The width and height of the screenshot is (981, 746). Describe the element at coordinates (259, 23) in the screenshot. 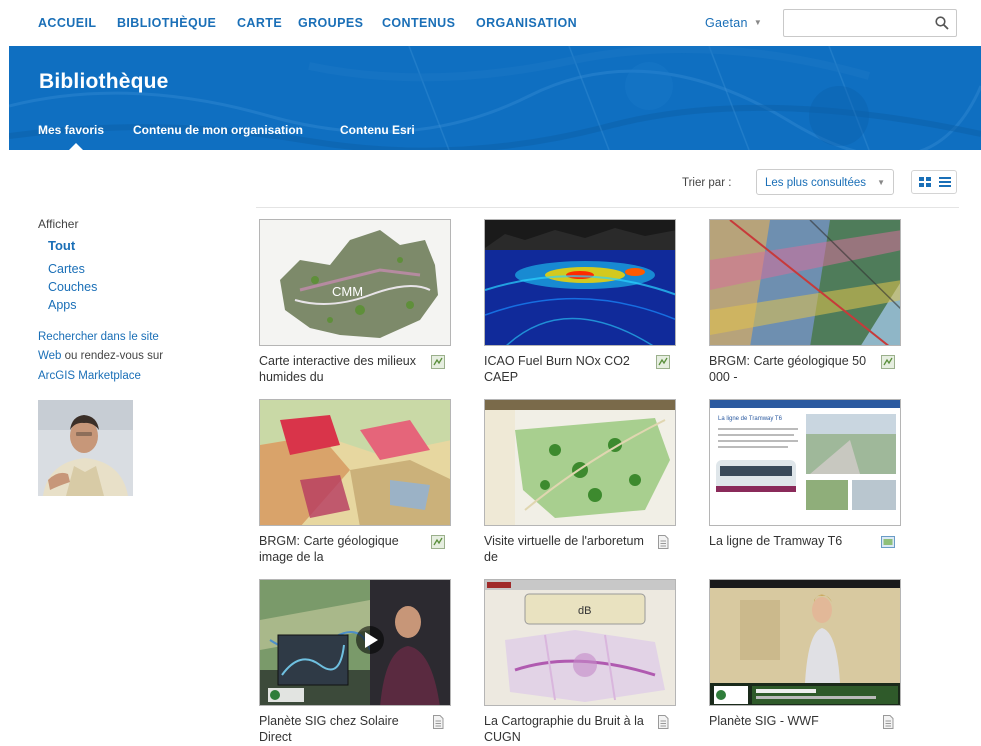

I see `nav-carte: CARTE` at that location.